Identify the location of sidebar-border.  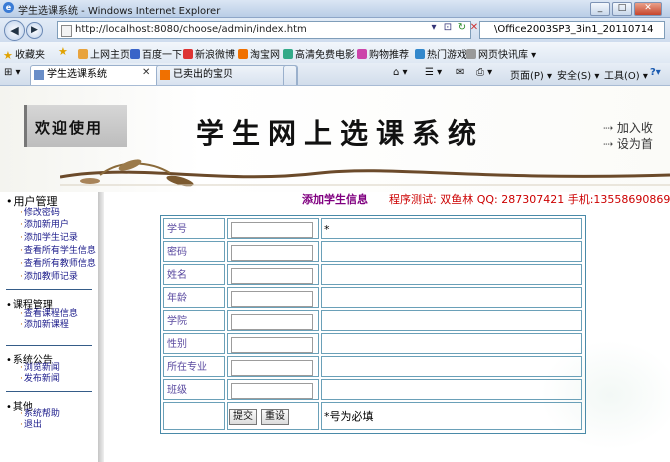
(101, 327).